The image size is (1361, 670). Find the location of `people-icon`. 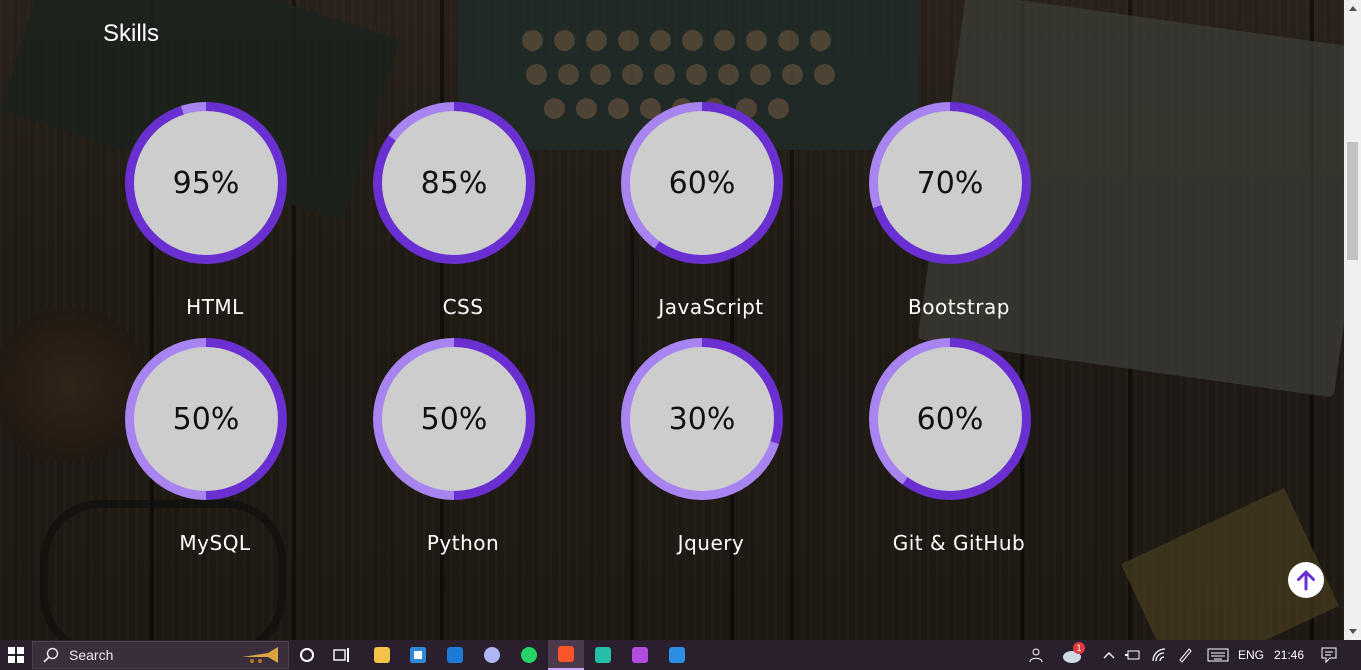

people-icon is located at coordinates (1036, 655).